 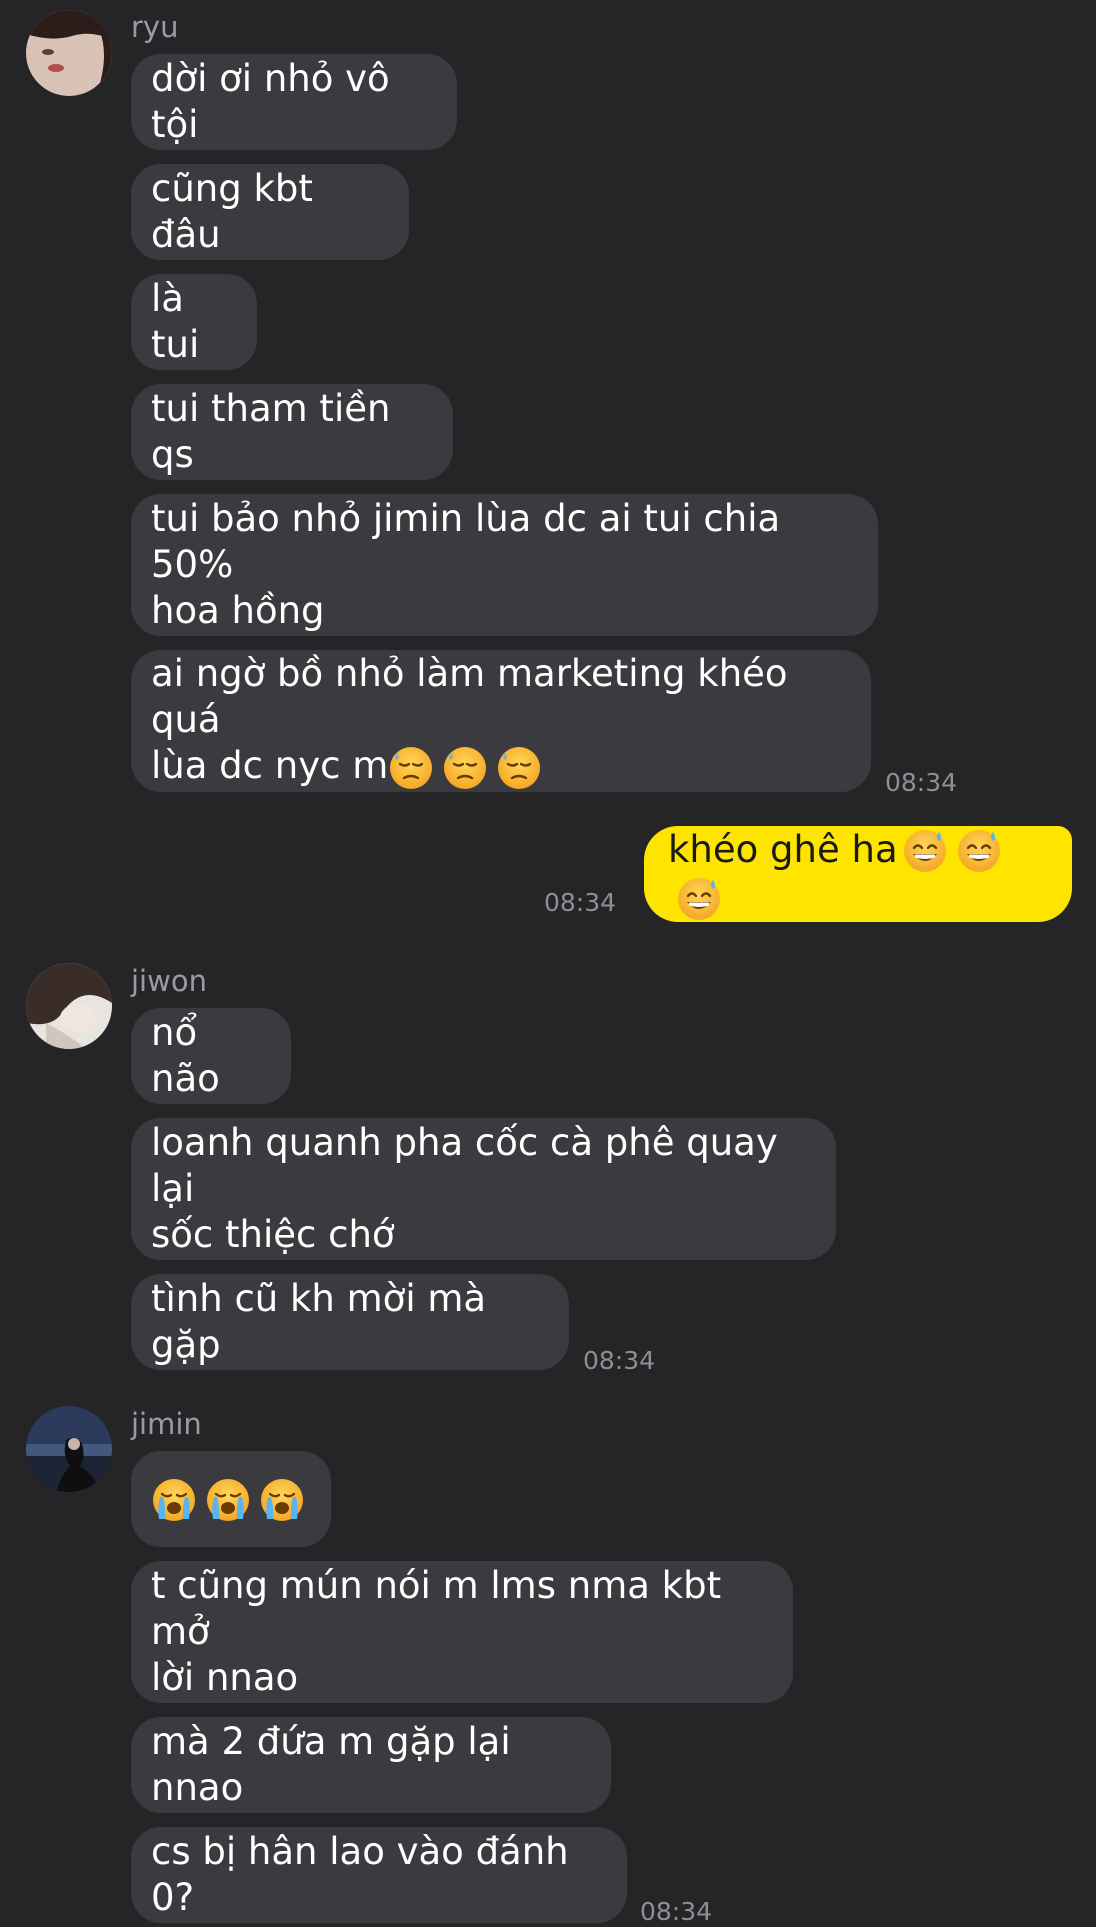 What do you see at coordinates (232, 211) in the screenshot?
I see `message-text: cũng kbt đâu` at bounding box center [232, 211].